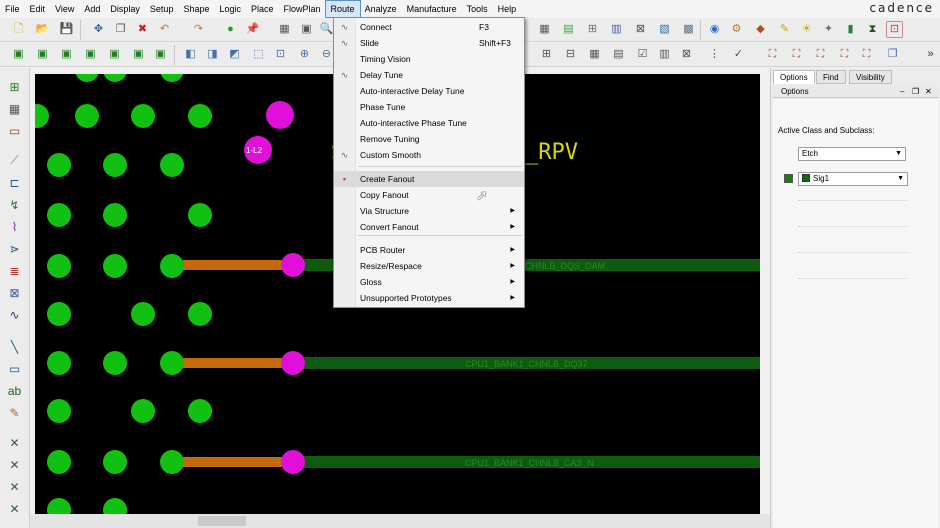 The image size is (940, 528). What do you see at coordinates (507, 9) in the screenshot?
I see `menu-help: Help` at bounding box center [507, 9].